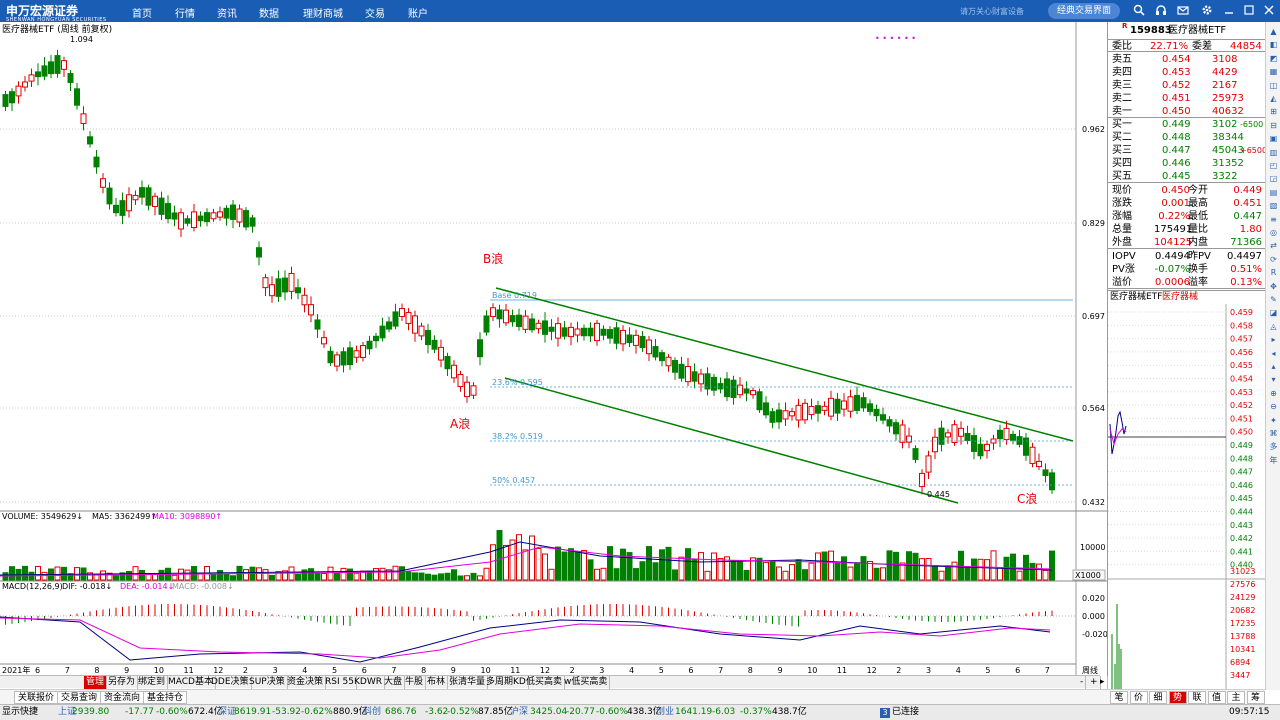  I want to click on toolbar-tool-icon: ▴, so click(1273, 366).